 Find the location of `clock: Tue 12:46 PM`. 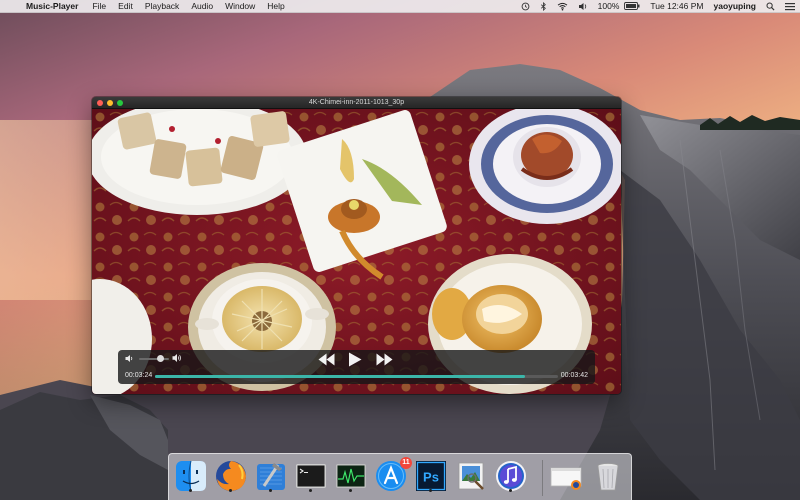

clock: Tue 12:46 PM is located at coordinates (676, 6).